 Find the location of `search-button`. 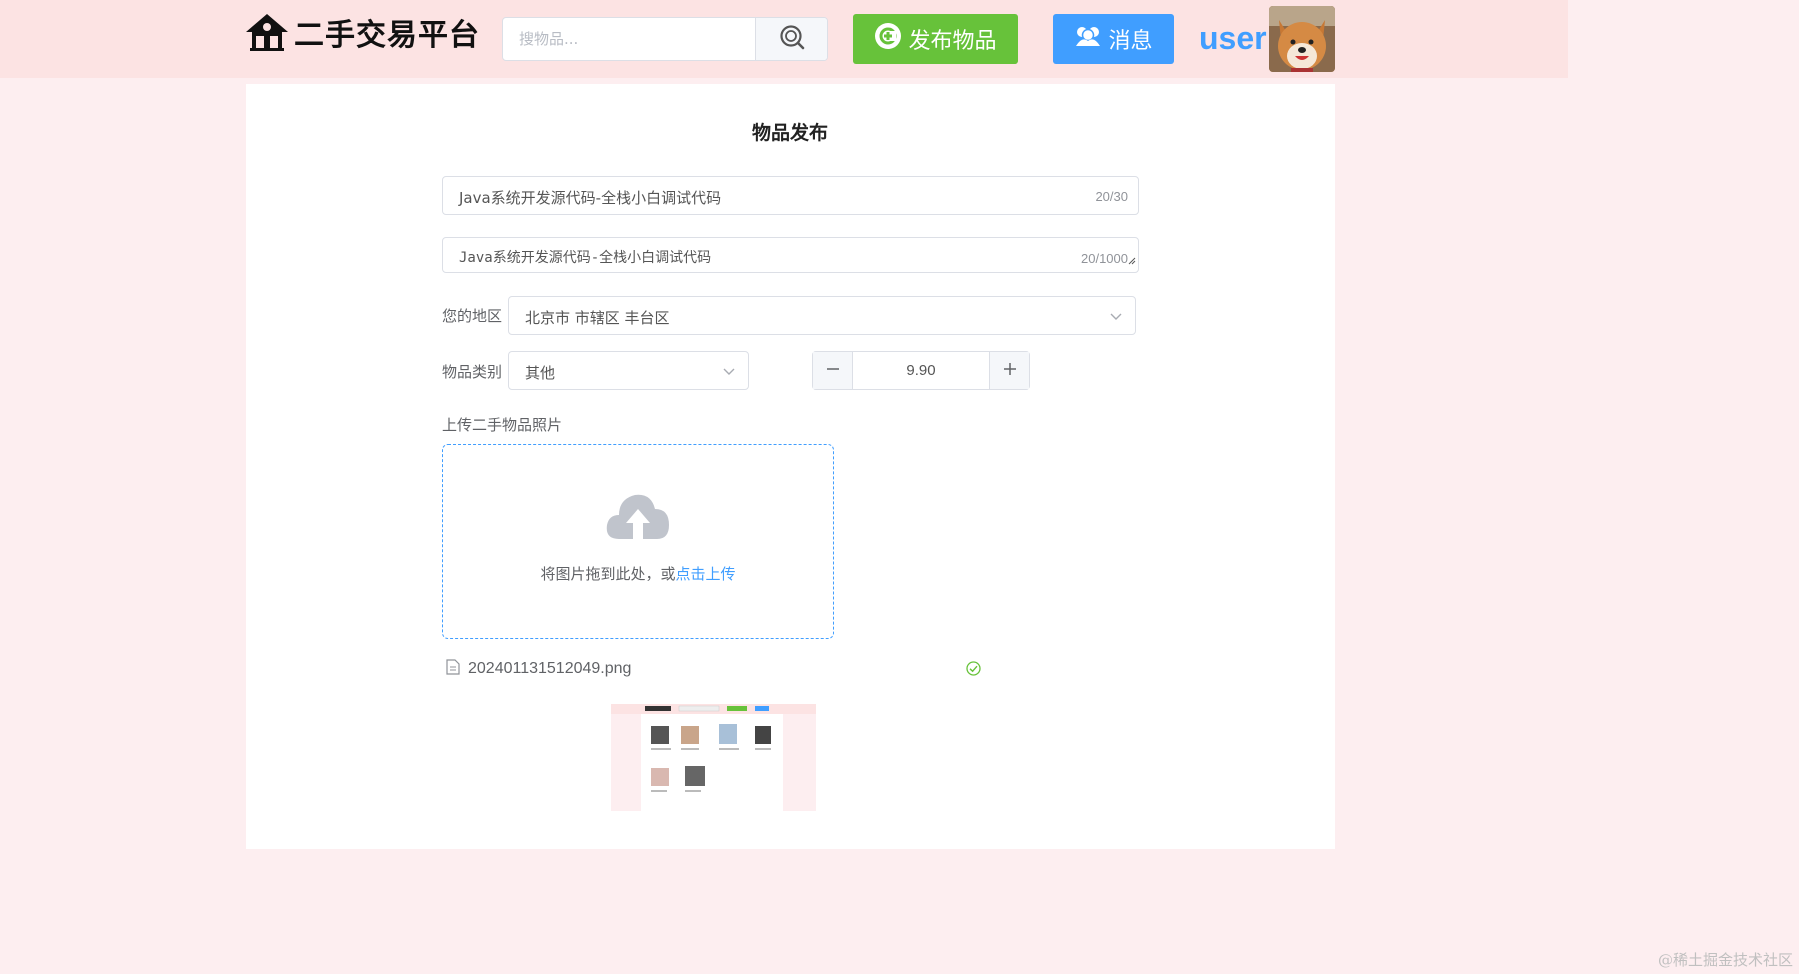

search-button is located at coordinates (791, 39).